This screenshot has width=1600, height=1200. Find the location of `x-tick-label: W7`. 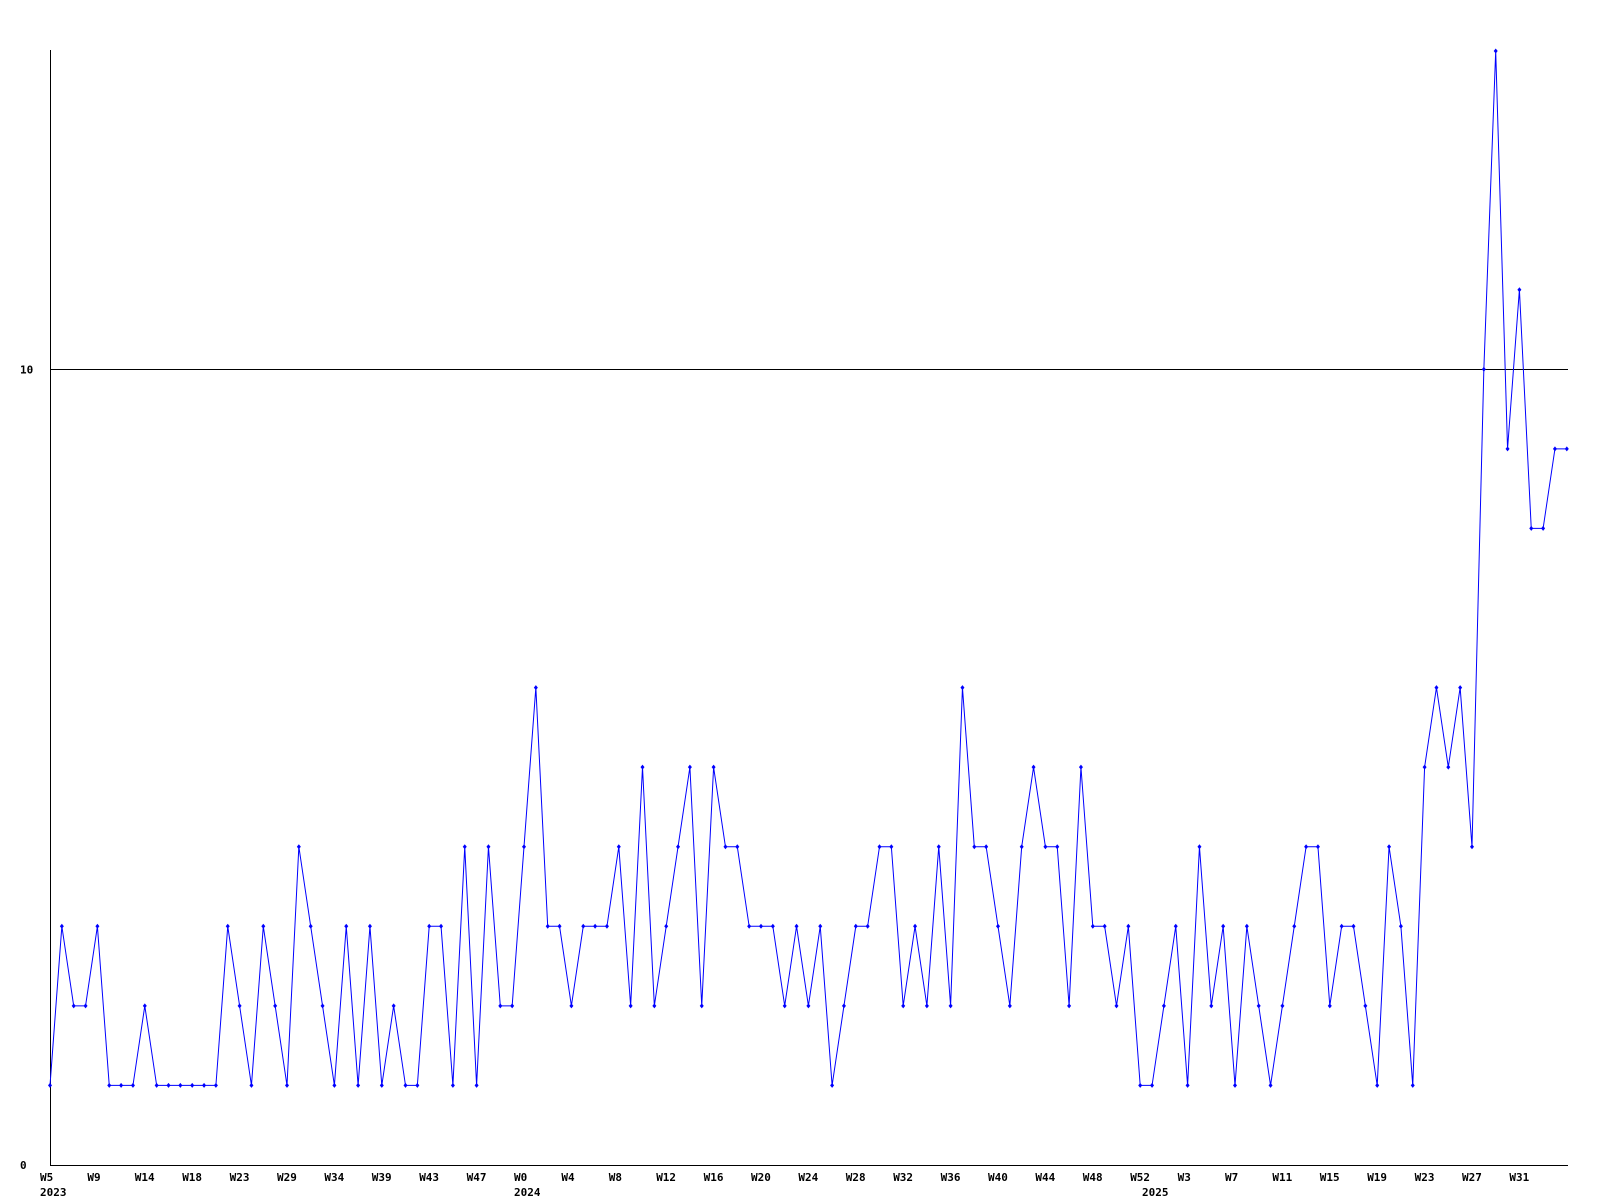

x-tick-label: W7 is located at coordinates (1231, 1177).